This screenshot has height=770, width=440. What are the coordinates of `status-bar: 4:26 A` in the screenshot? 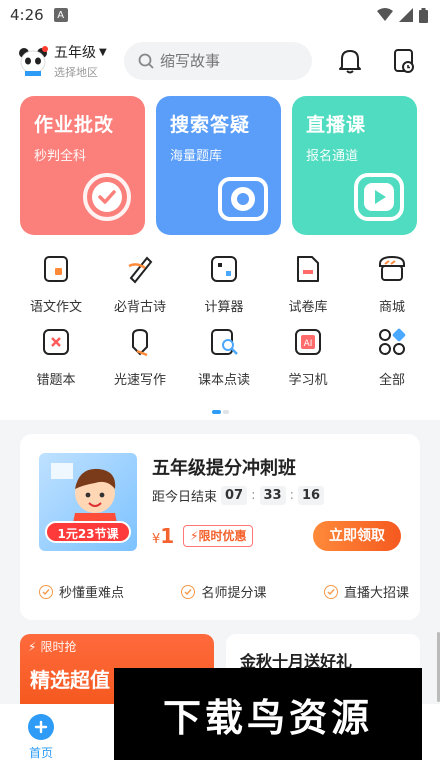 It's located at (220, 15).